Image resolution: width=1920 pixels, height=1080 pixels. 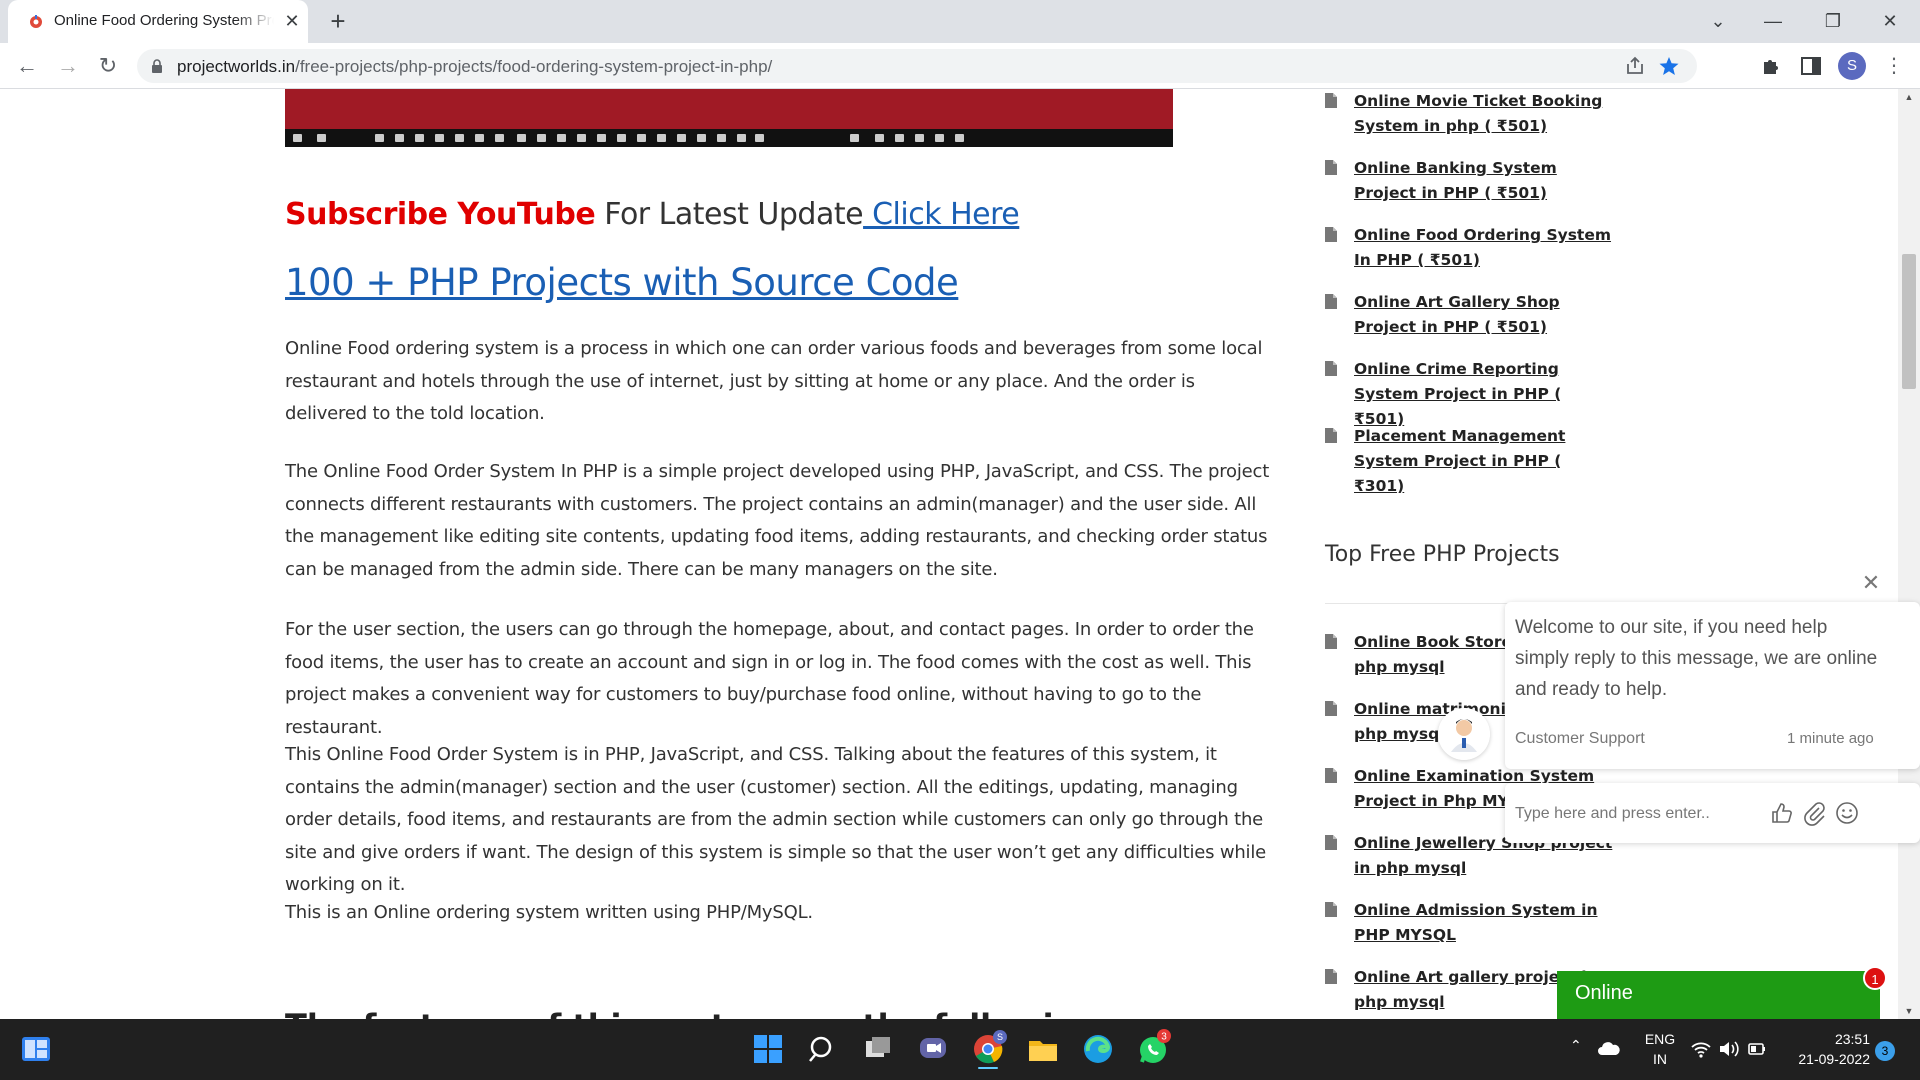 What do you see at coordinates (36, 21) in the screenshot?
I see `site-favicon-icon` at bounding box center [36, 21].